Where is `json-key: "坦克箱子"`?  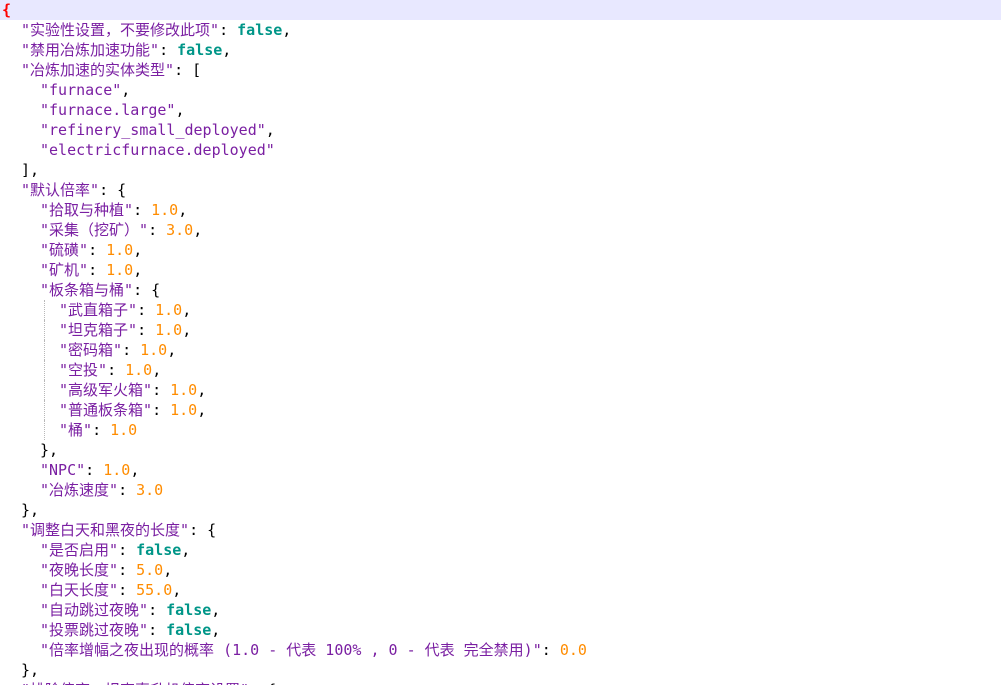
json-key: "坦克箱子" is located at coordinates (98, 330).